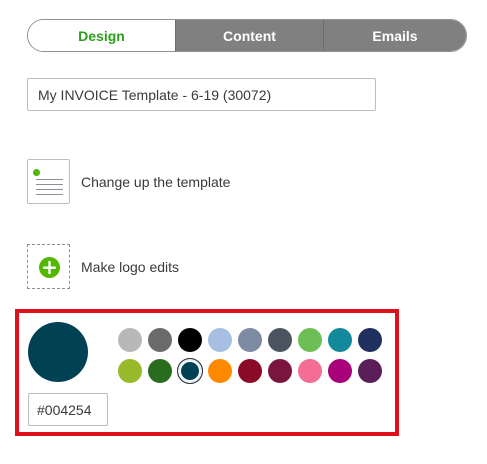  I want to click on template-thumbnail-icon, so click(48, 181).